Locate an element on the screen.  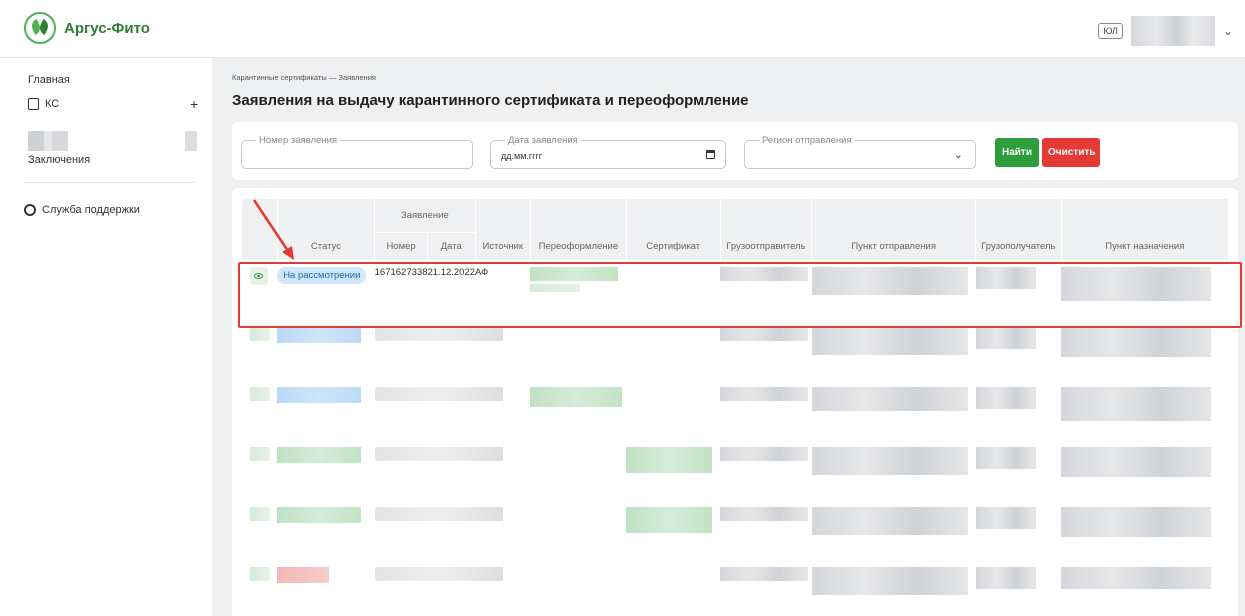
sidebar-item-conclusions: Заключения is located at coordinates (59, 160).